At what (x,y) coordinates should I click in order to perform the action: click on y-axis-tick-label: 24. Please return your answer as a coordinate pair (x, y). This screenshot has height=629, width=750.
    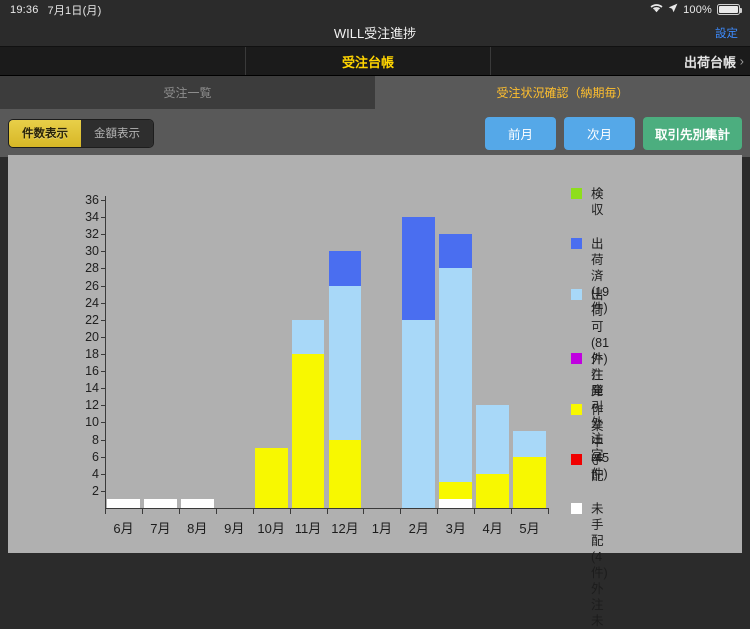
    Looking at the image, I should click on (92, 302).